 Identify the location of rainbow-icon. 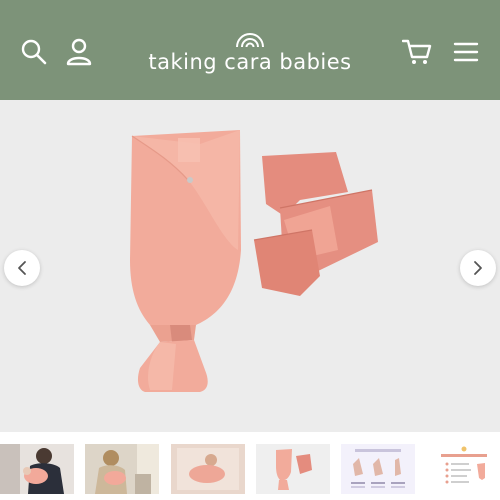
(250, 40).